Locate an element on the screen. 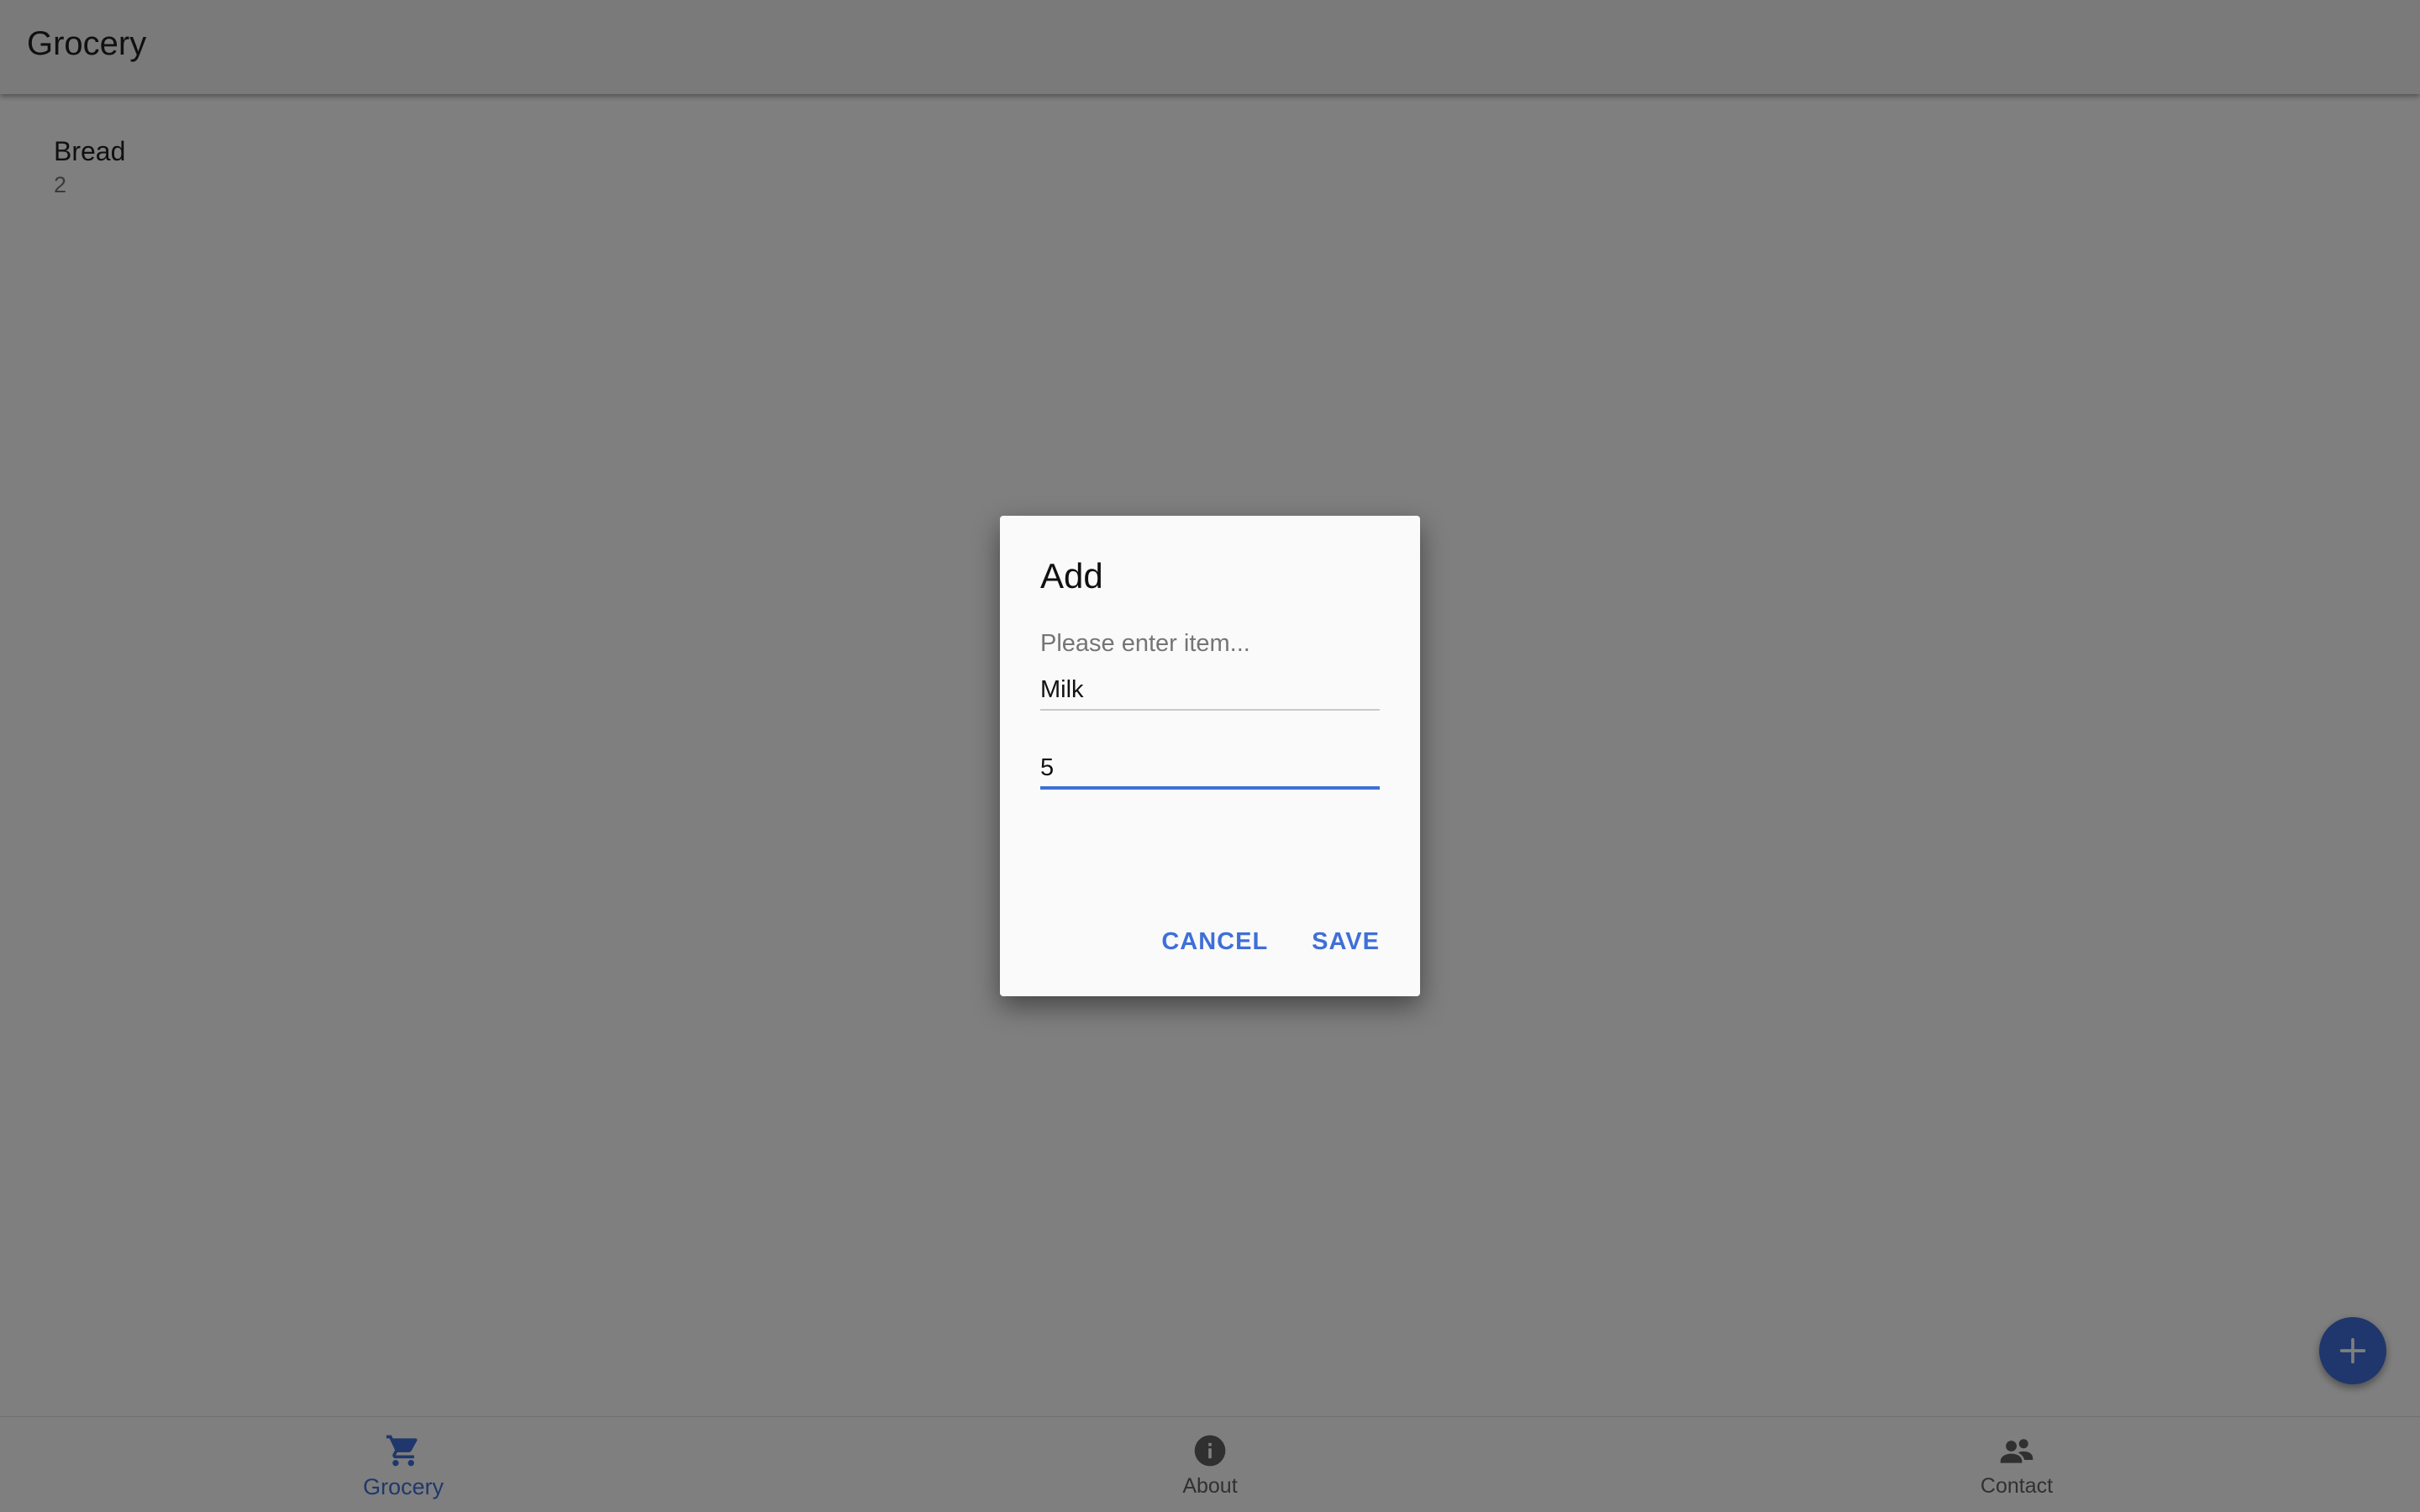 The height and width of the screenshot is (1512, 2420). dialog-actions: CANCEL SAVE is located at coordinates (1270, 942).